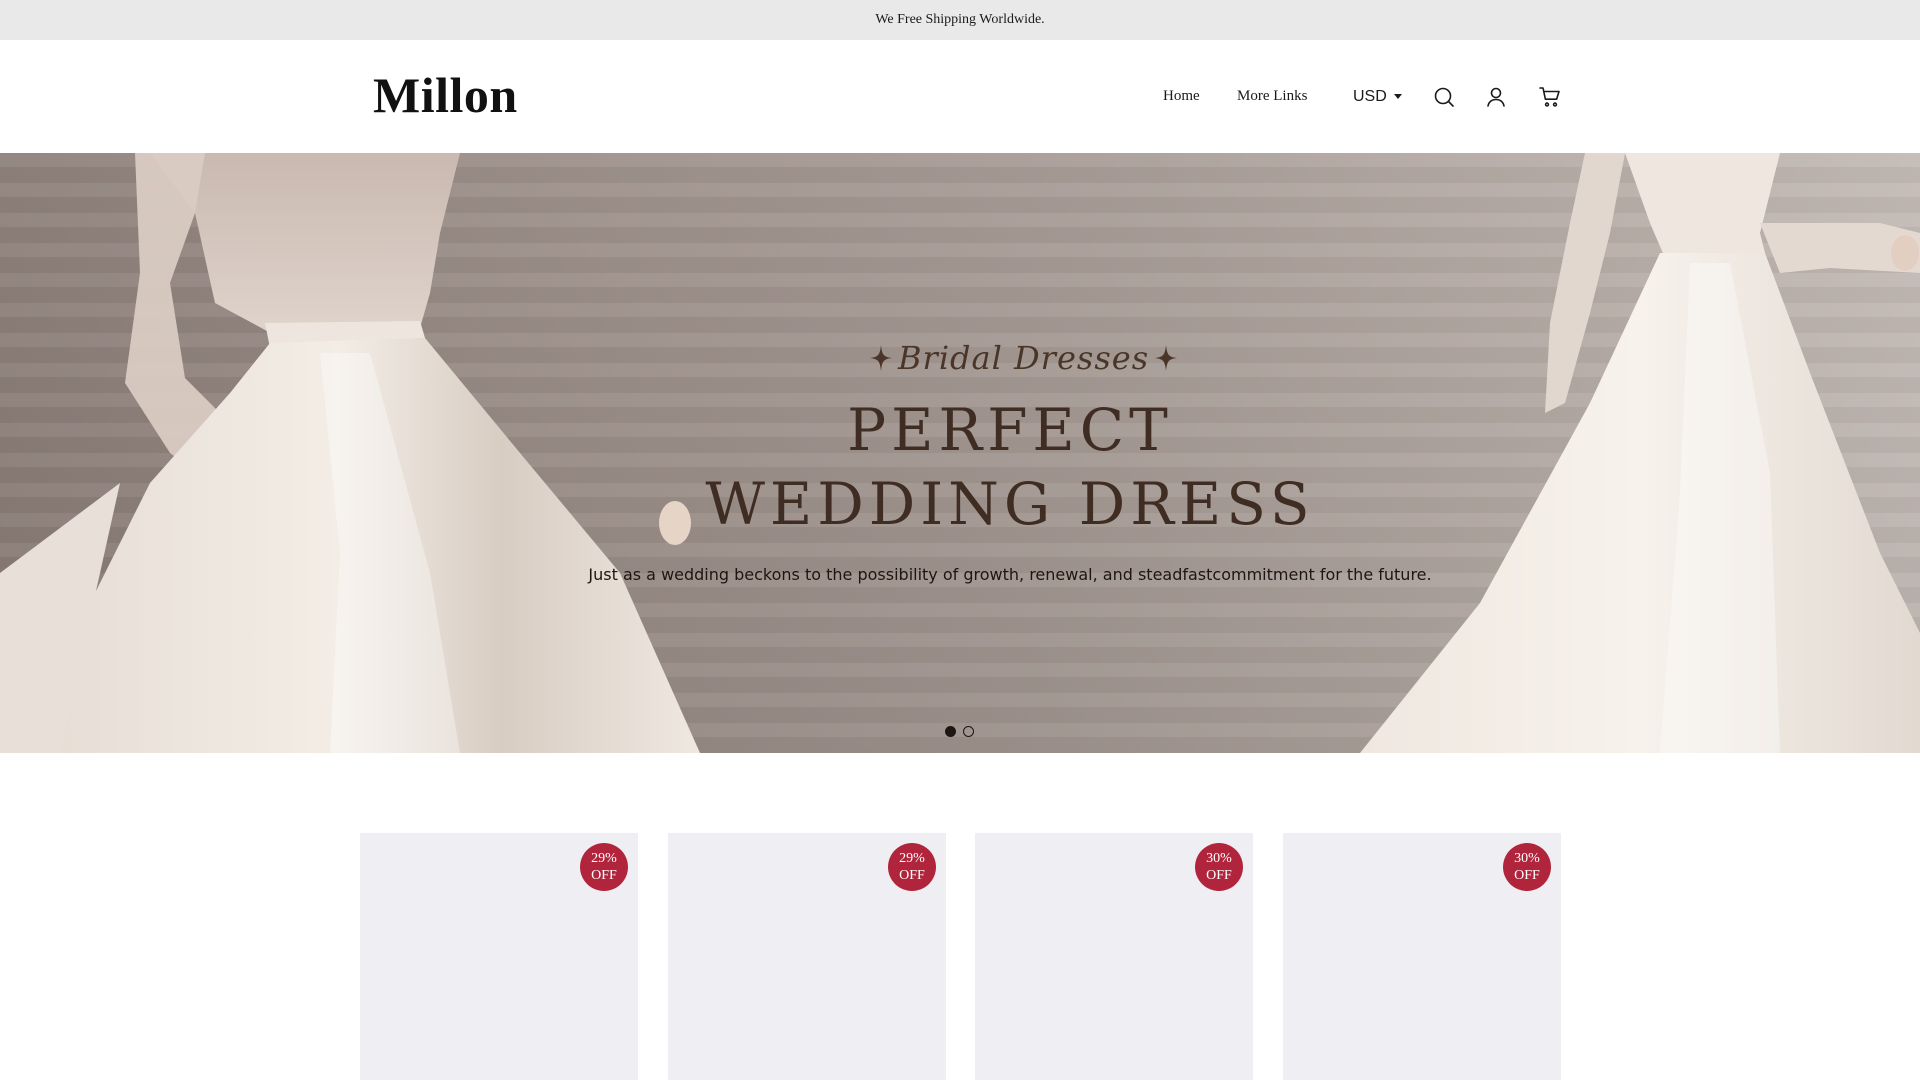  I want to click on announcement-text: We Free Shipping Worldwide., so click(960, 19).